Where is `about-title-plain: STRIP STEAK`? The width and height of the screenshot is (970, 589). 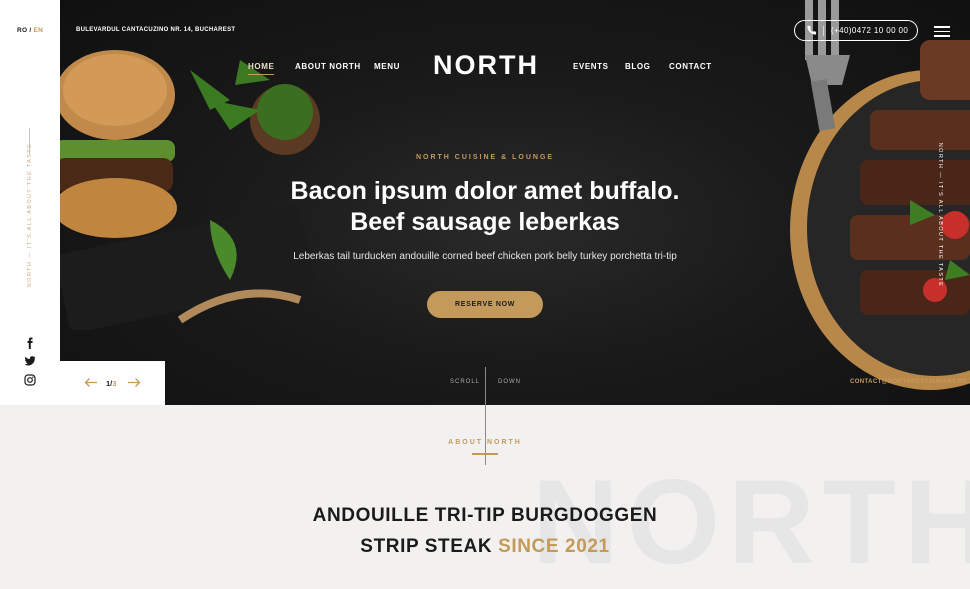
about-title-plain: STRIP STEAK is located at coordinates (426, 546).